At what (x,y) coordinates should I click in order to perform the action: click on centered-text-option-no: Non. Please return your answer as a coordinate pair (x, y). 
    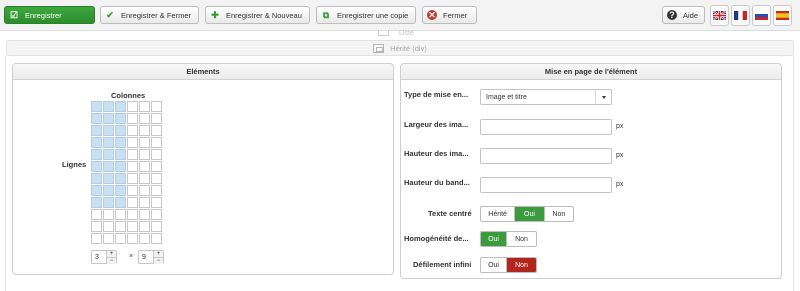
    Looking at the image, I should click on (559, 214).